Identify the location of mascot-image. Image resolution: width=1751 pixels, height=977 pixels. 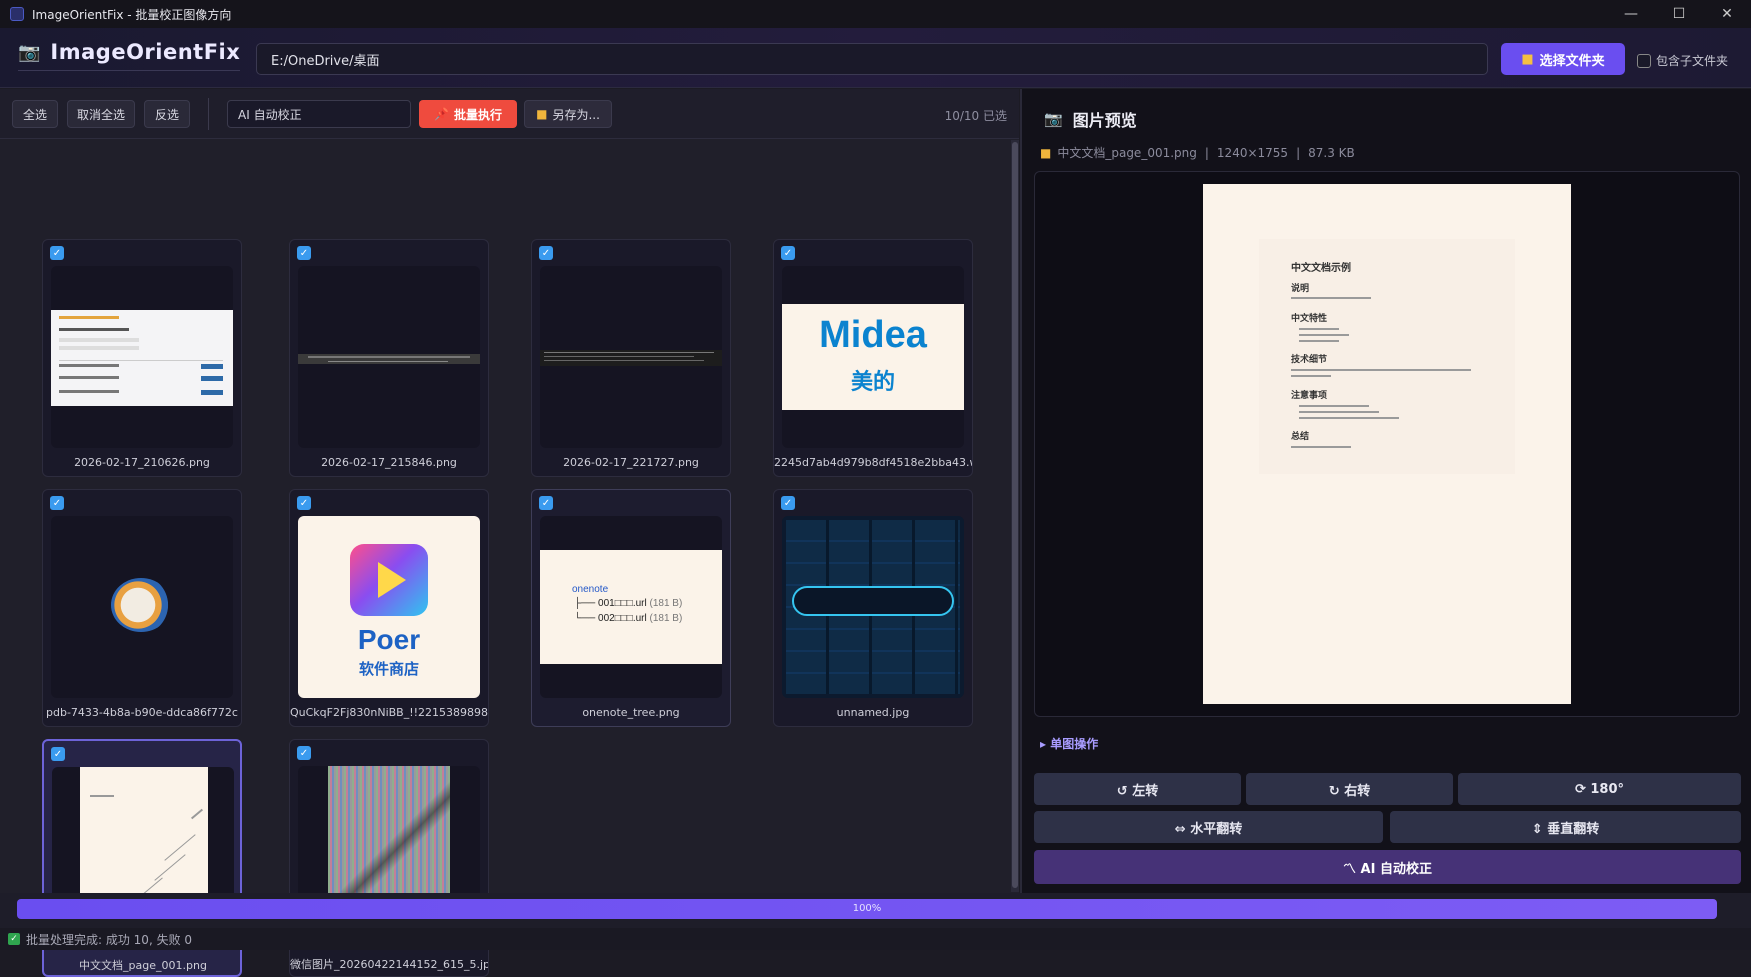
(141, 605).